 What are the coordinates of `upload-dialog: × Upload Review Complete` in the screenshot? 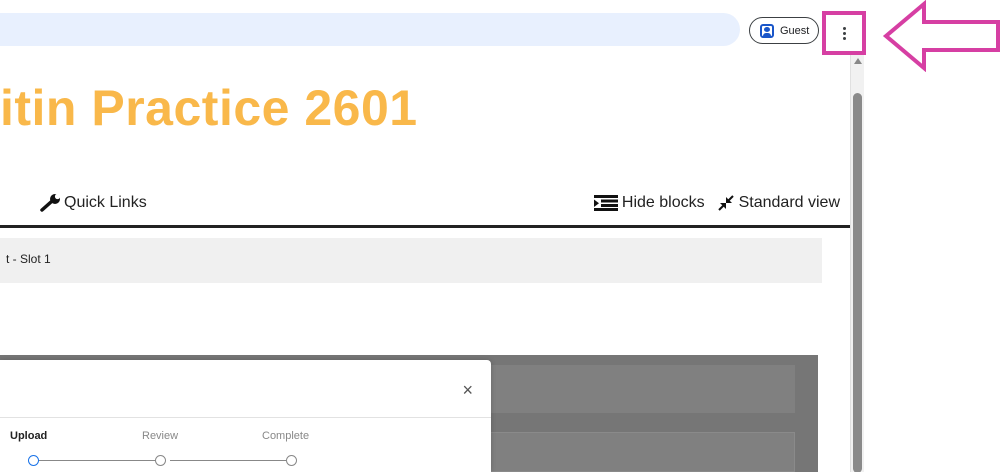 It's located at (245, 416).